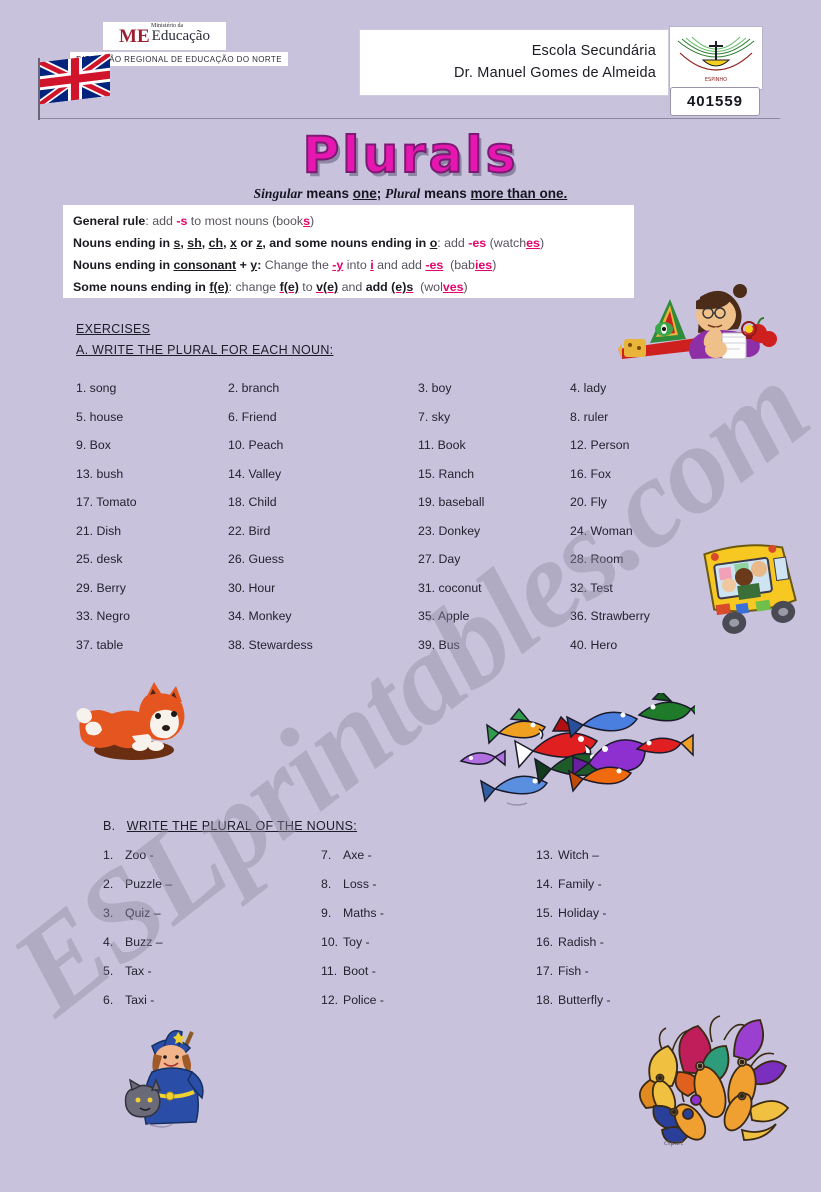 The height and width of the screenshot is (1192, 821). I want to click on exercise-a-item: 7. sky, so click(434, 416).